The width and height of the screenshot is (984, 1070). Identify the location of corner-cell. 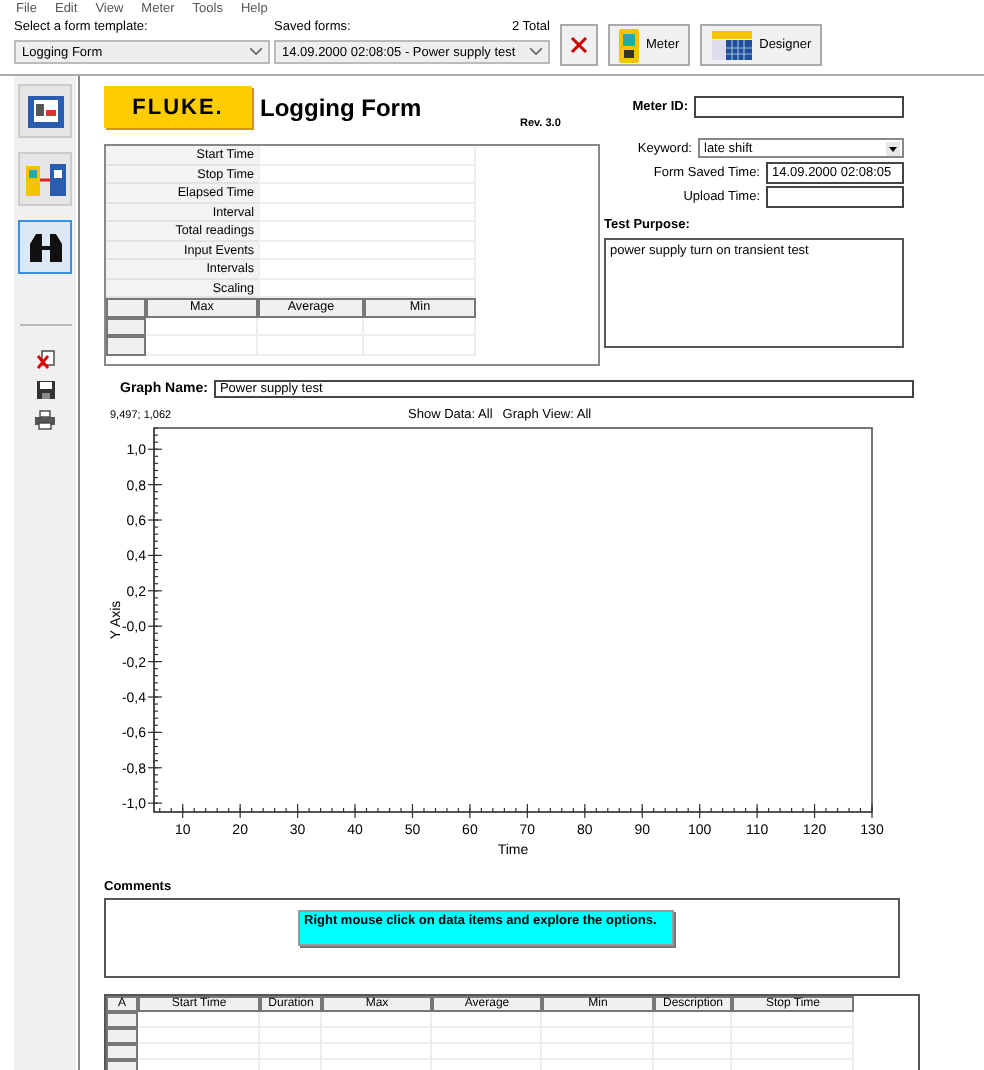
(126, 307).